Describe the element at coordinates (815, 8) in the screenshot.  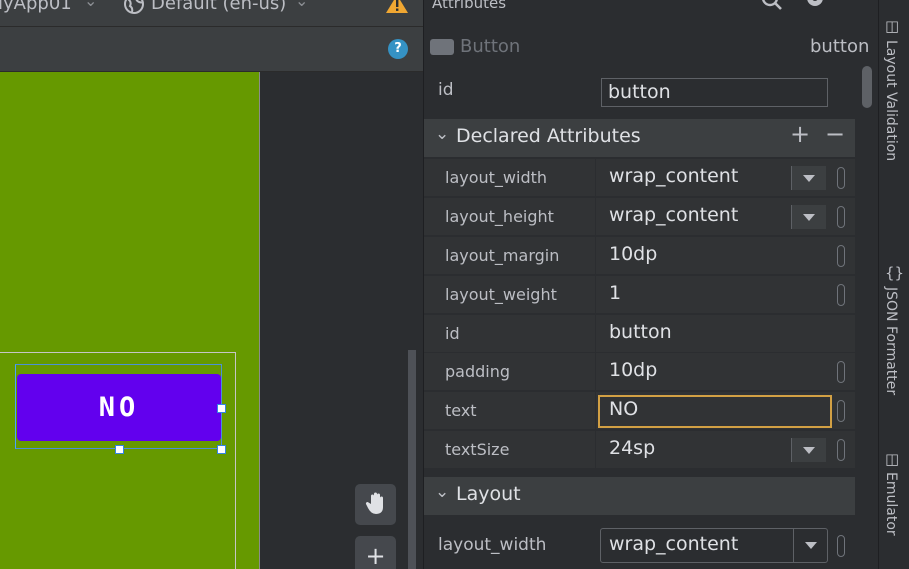
I see `gear-icon` at that location.